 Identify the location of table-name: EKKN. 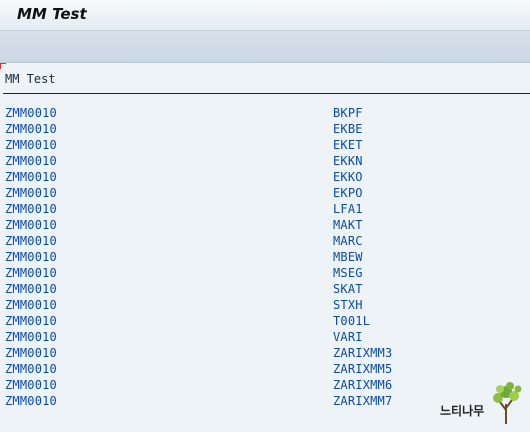
(348, 161).